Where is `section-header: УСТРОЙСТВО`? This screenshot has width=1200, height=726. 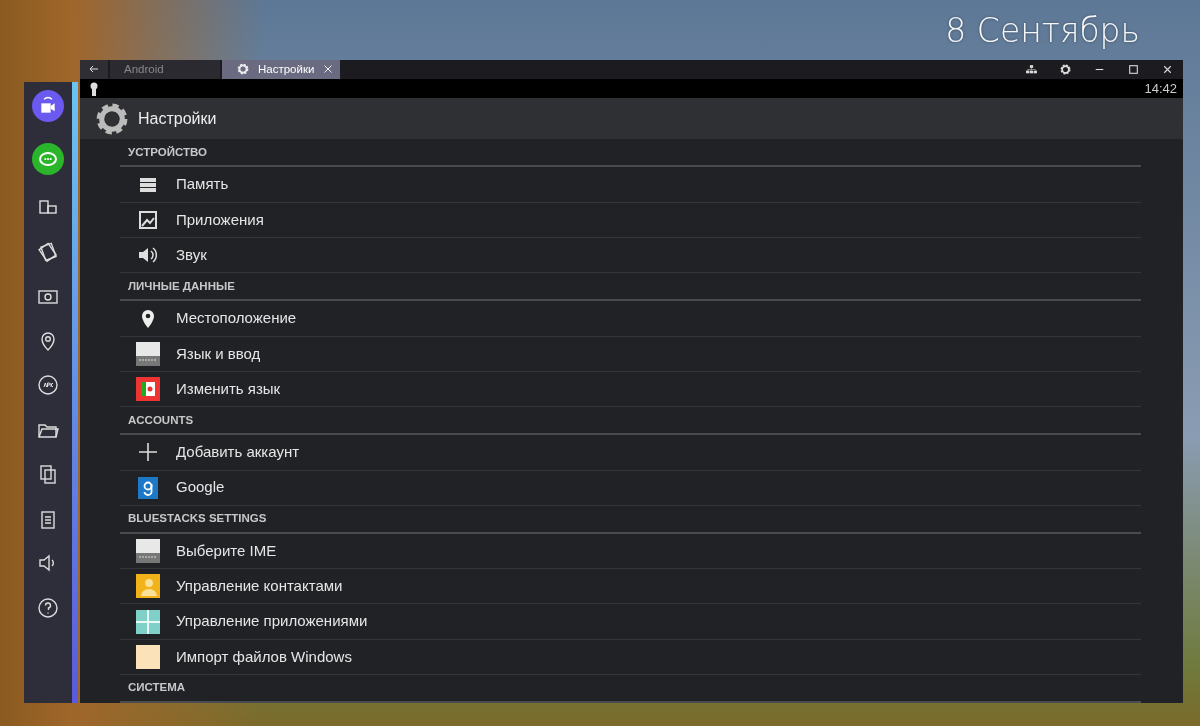 section-header: УСТРОЙСТВО is located at coordinates (630, 153).